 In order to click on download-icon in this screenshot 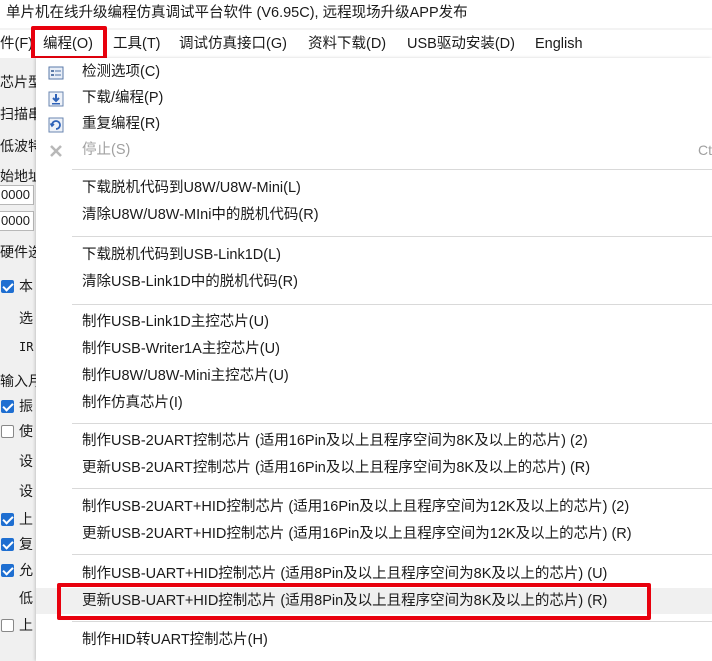, I will do `click(56, 98)`.